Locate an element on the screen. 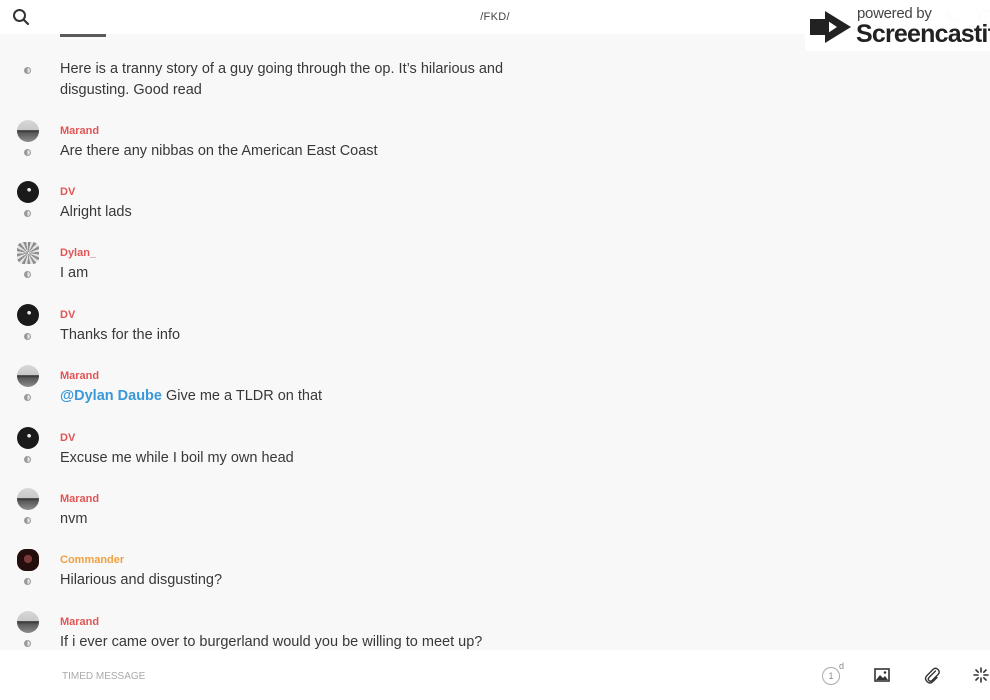  timer-unit: d is located at coordinates (842, 666).